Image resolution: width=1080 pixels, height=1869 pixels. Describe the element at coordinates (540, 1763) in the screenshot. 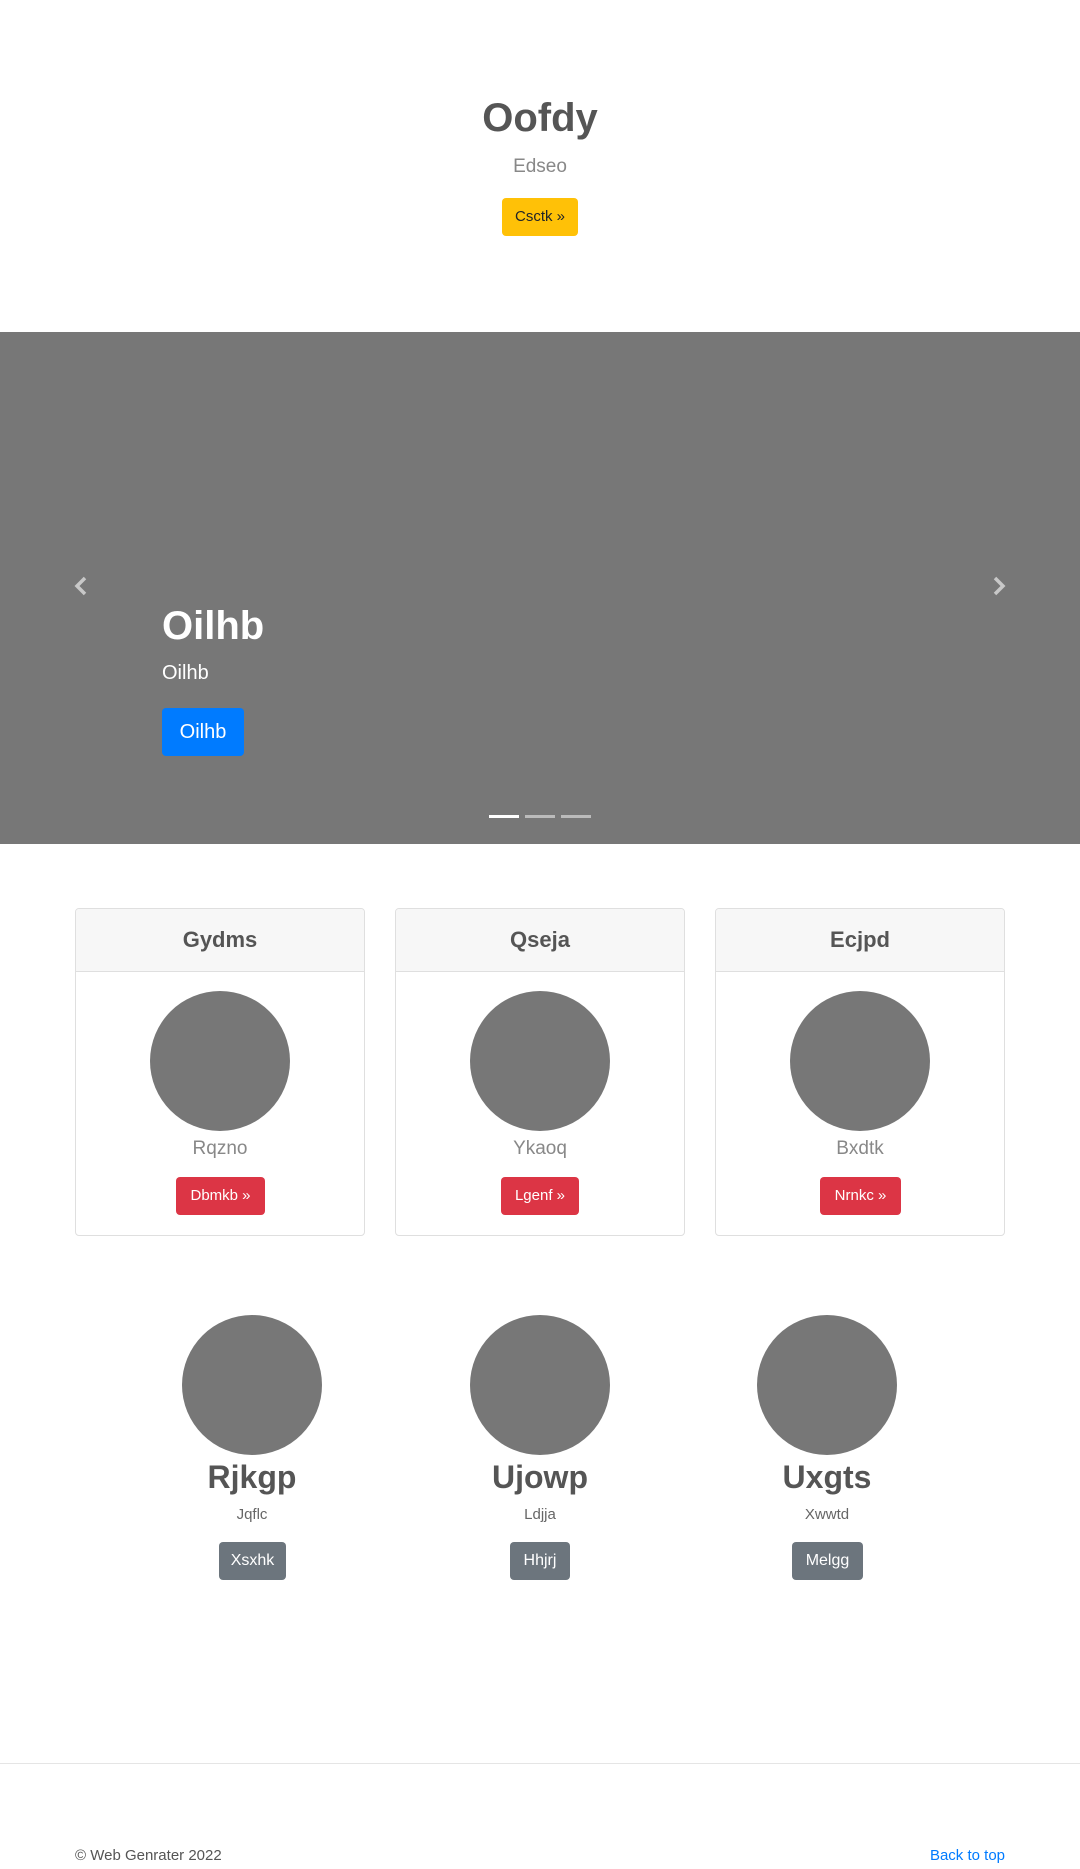

I see `footer-divider` at that location.